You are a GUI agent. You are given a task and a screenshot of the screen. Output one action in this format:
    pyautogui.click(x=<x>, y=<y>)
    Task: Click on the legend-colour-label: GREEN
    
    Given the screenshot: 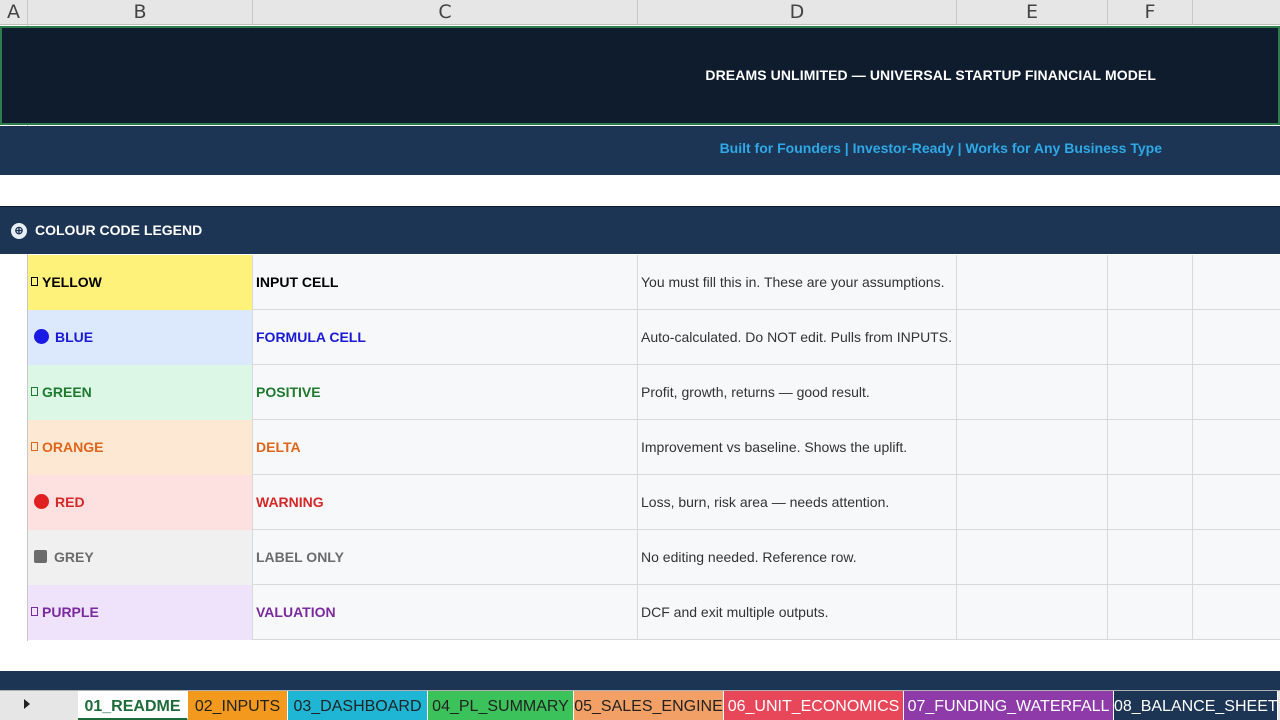 What is the action you would take?
    pyautogui.click(x=67, y=392)
    